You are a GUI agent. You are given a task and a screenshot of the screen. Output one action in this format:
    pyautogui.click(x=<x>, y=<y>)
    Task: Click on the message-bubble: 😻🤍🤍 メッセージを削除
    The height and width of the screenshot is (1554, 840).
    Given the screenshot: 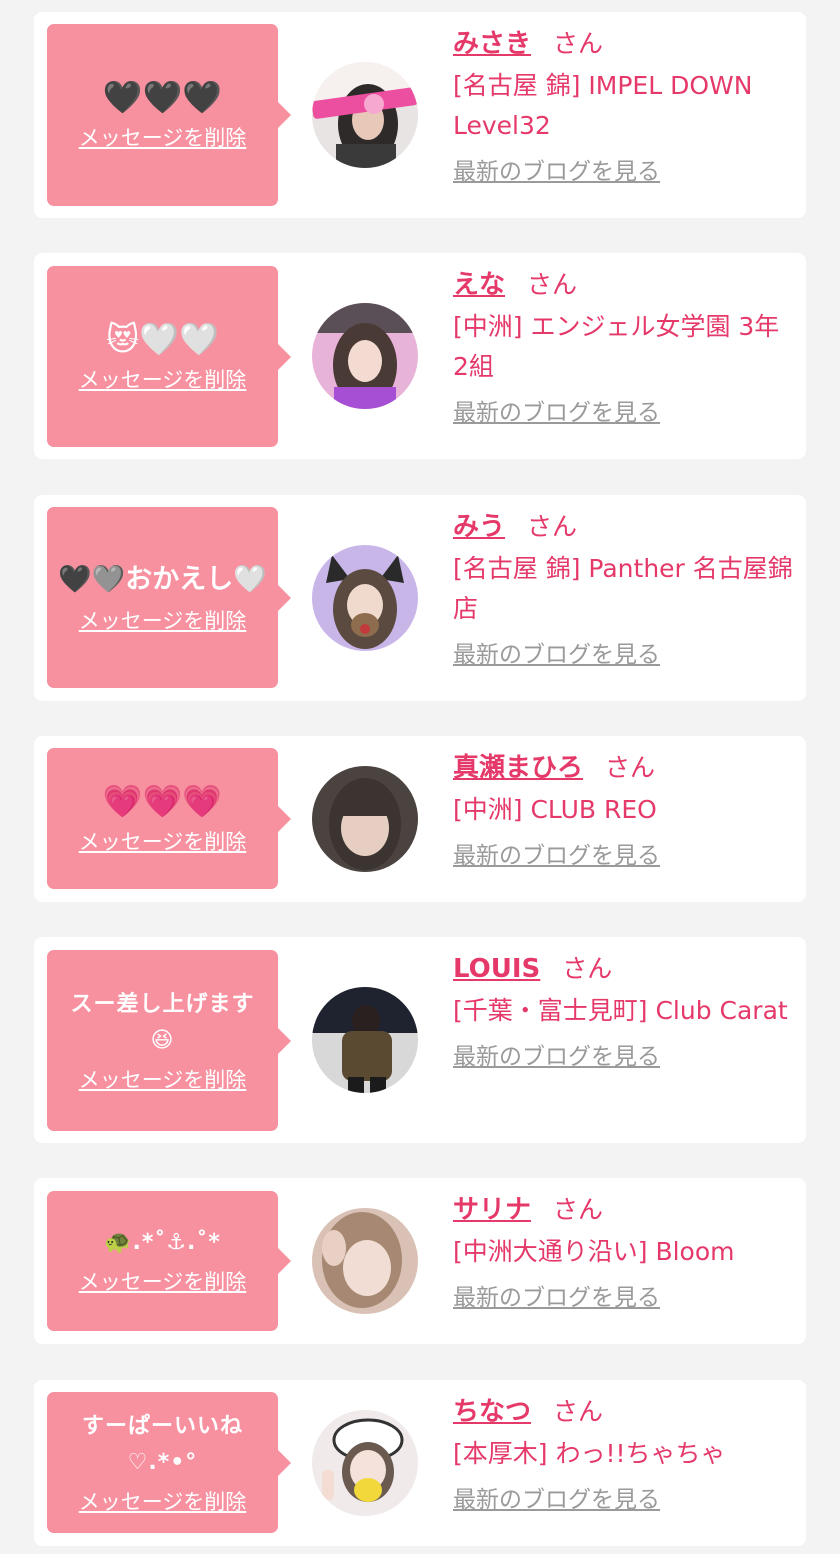 What is the action you would take?
    pyautogui.click(x=169, y=356)
    